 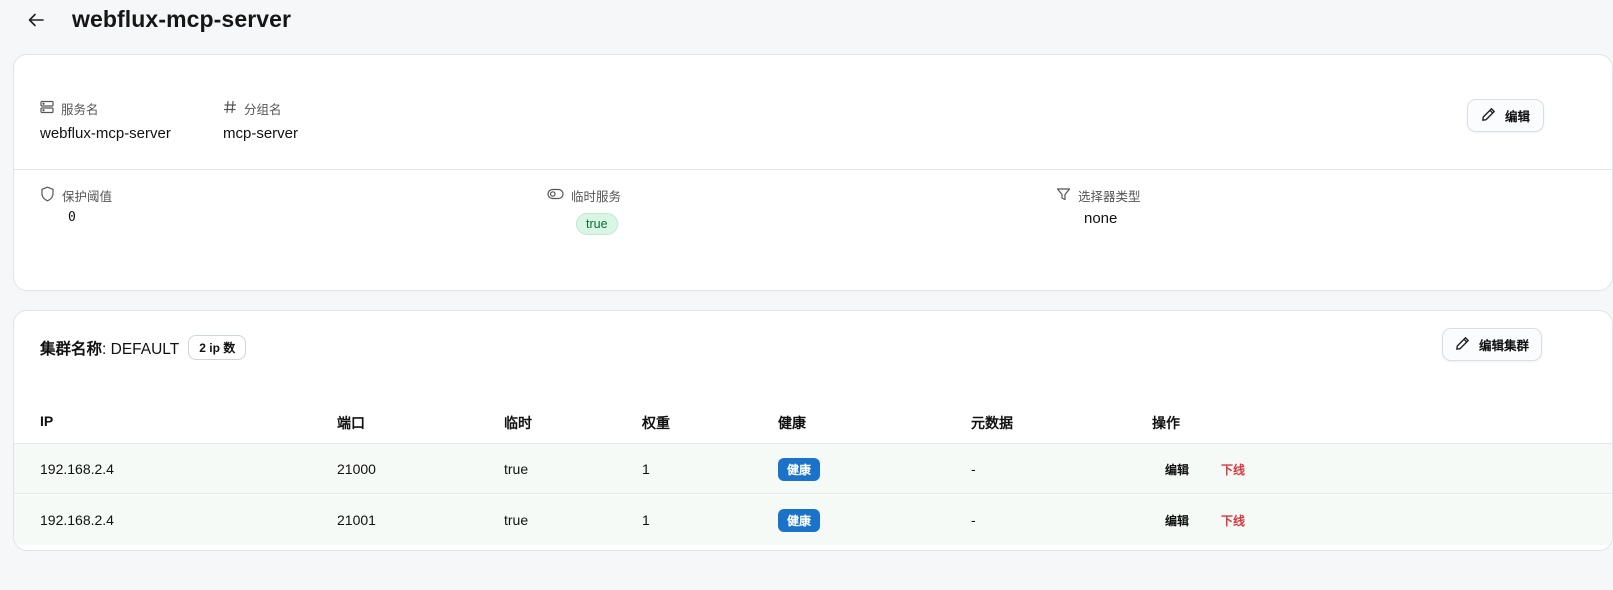 What do you see at coordinates (263, 110) in the screenshot?
I see `group-name-label: 分组名` at bounding box center [263, 110].